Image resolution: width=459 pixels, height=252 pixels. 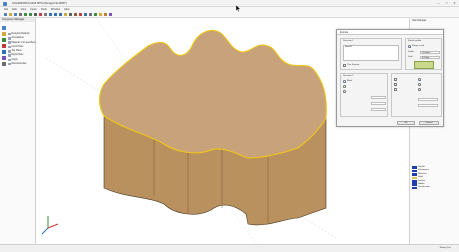 What do you see at coordinates (238, 8) in the screenshot?
I see `mouse-cursor-icon` at bounding box center [238, 8].